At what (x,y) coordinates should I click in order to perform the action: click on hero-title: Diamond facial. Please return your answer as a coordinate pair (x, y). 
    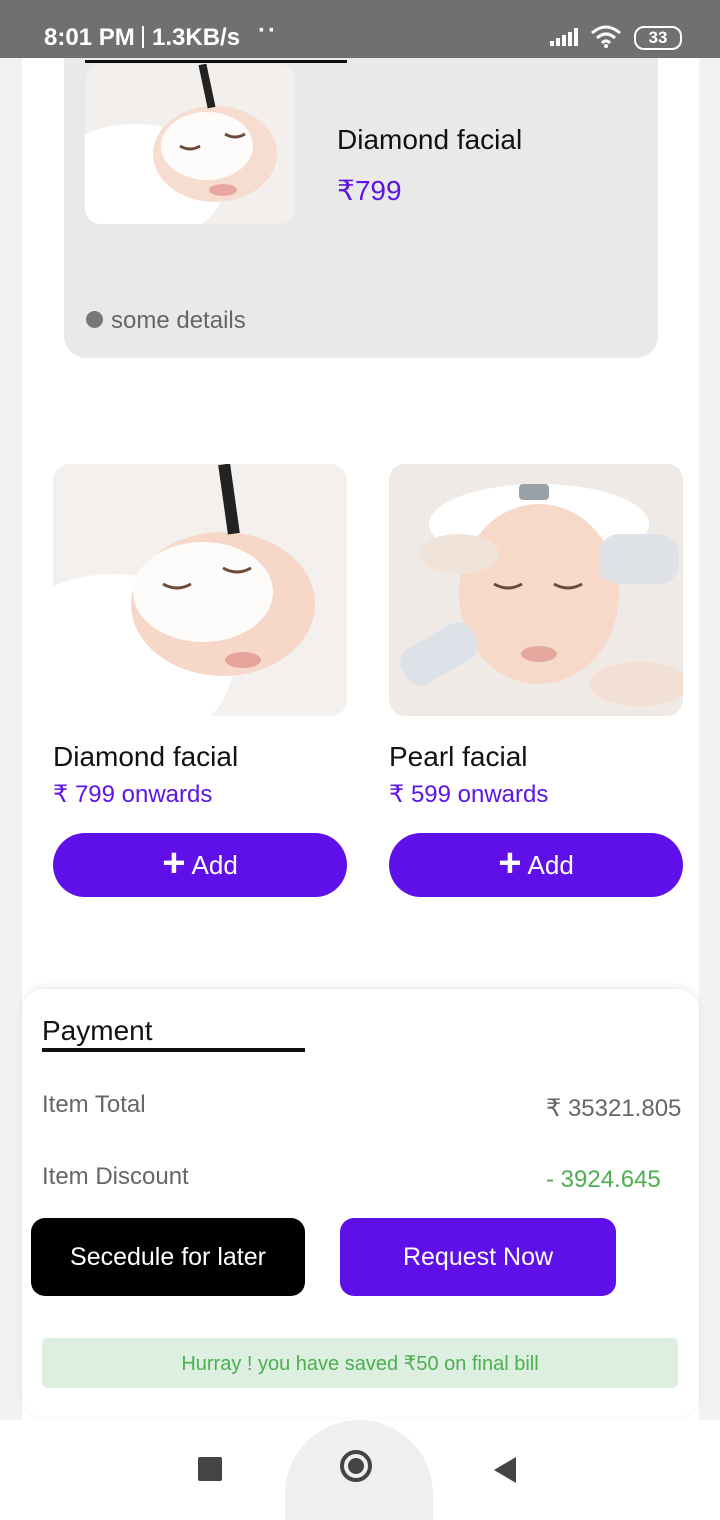
    Looking at the image, I should click on (430, 139).